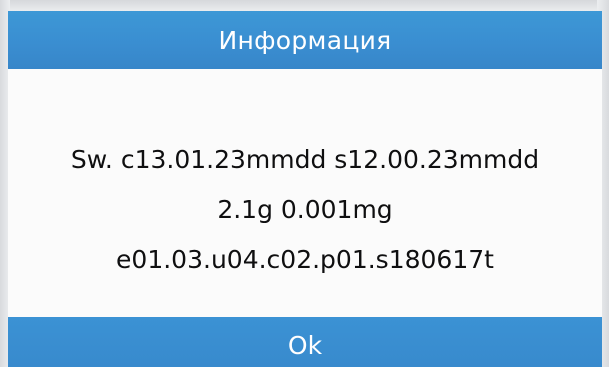 The image size is (609, 367). Describe the element at coordinates (305, 345) in the screenshot. I see `ok-button-label: Ok` at that location.